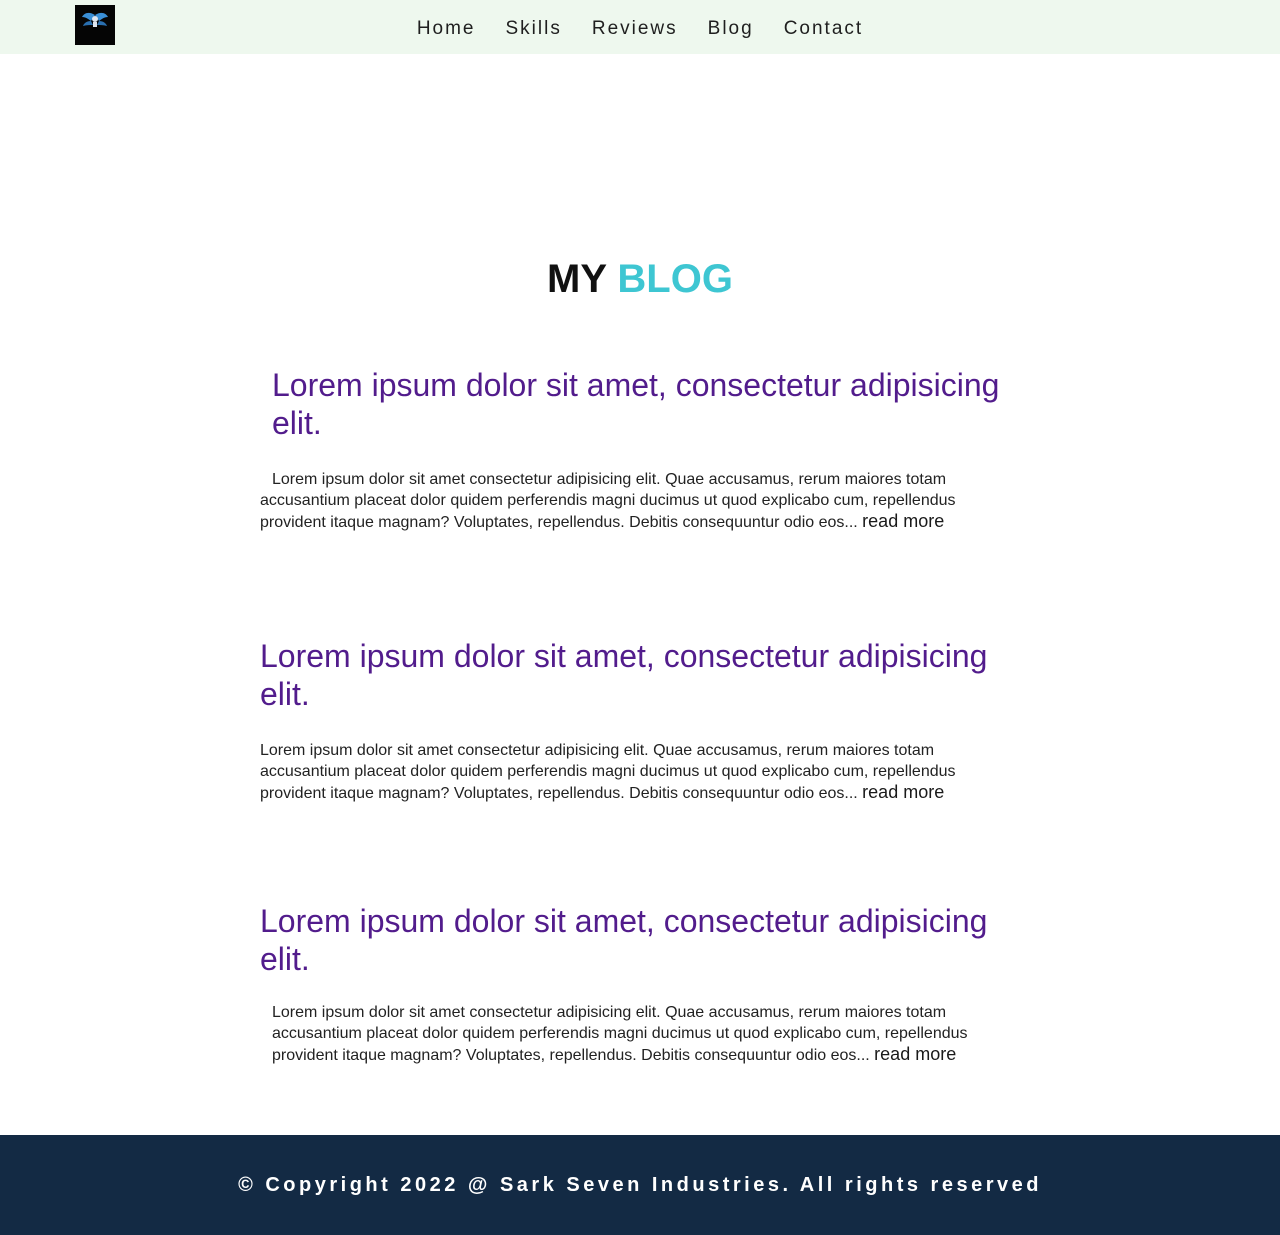 The width and height of the screenshot is (1280, 1235). What do you see at coordinates (534, 29) in the screenshot?
I see `nav-skills-link: Skills` at bounding box center [534, 29].